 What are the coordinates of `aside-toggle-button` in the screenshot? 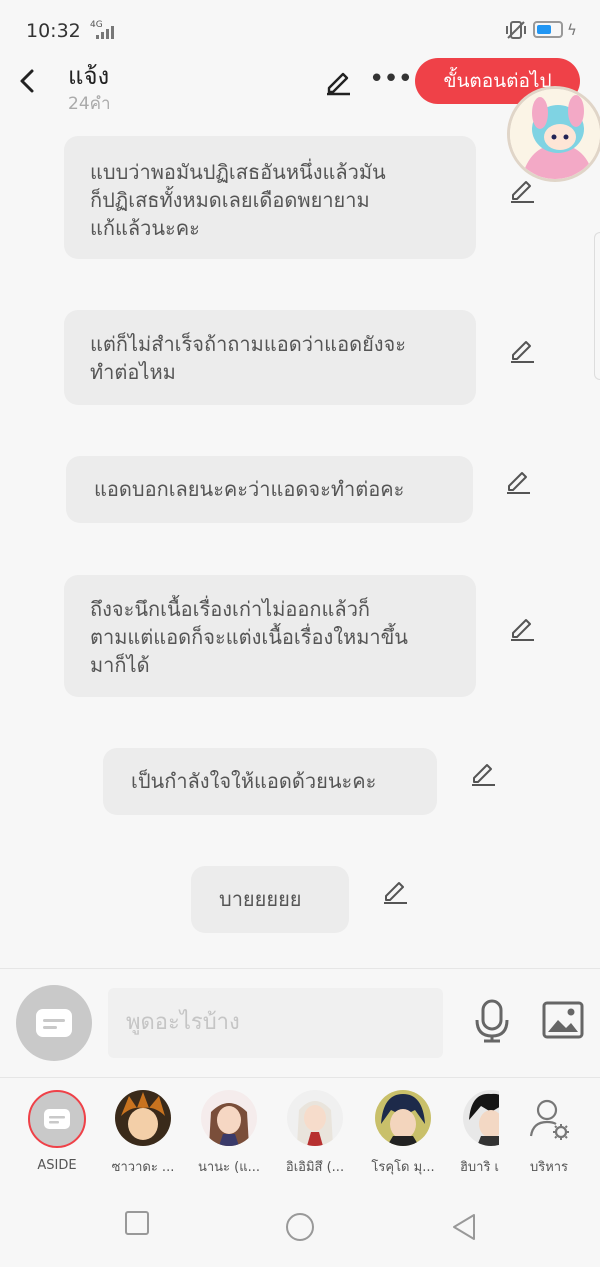 It's located at (54, 1023).